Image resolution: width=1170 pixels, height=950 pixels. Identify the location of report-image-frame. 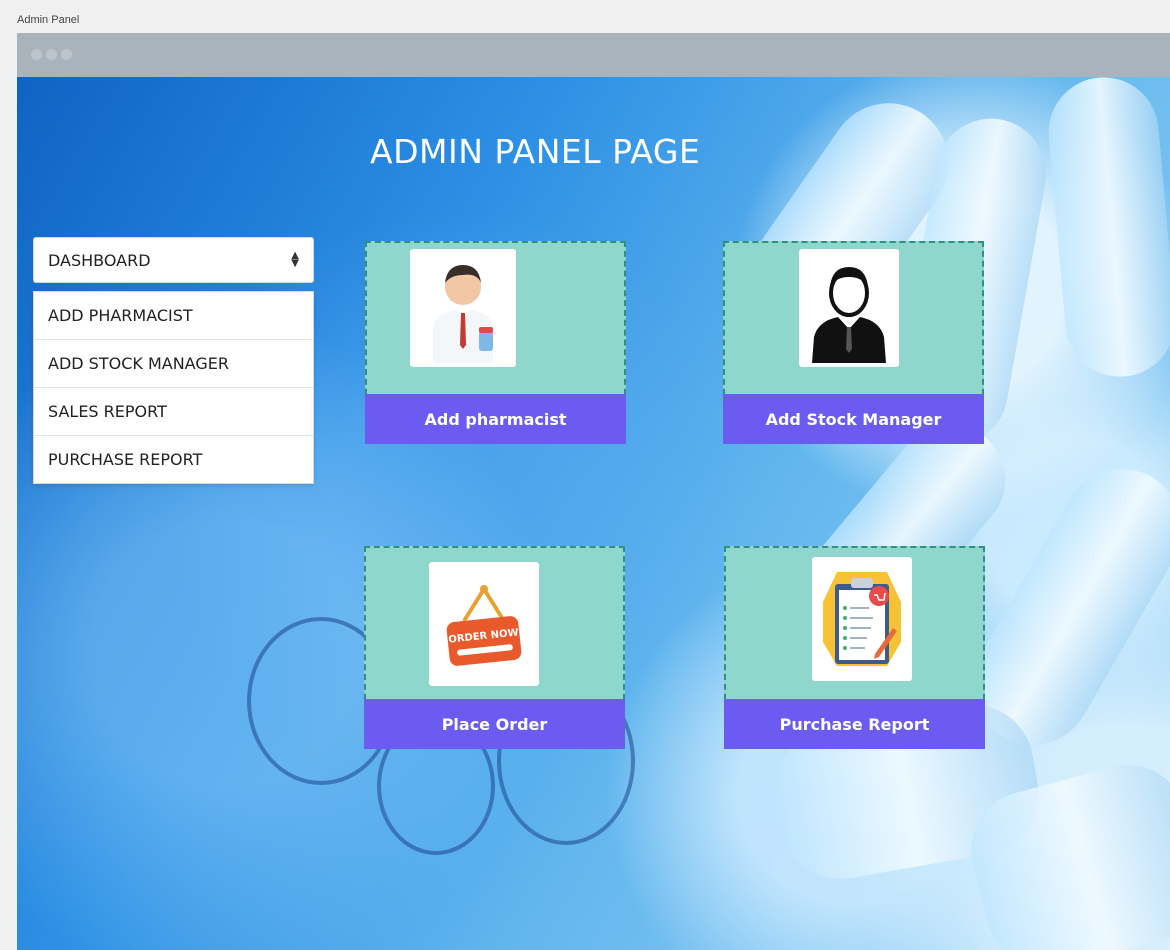
(862, 619).